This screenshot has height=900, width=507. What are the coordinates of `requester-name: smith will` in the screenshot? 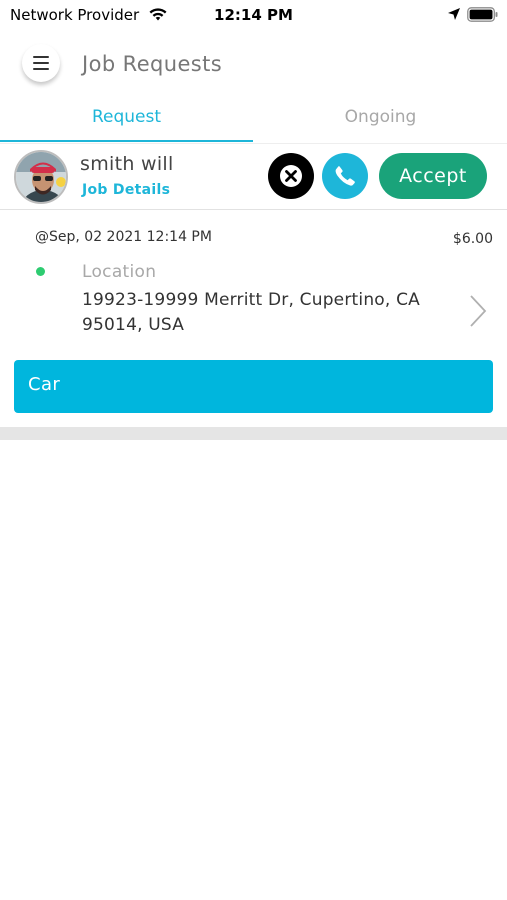 It's located at (127, 164).